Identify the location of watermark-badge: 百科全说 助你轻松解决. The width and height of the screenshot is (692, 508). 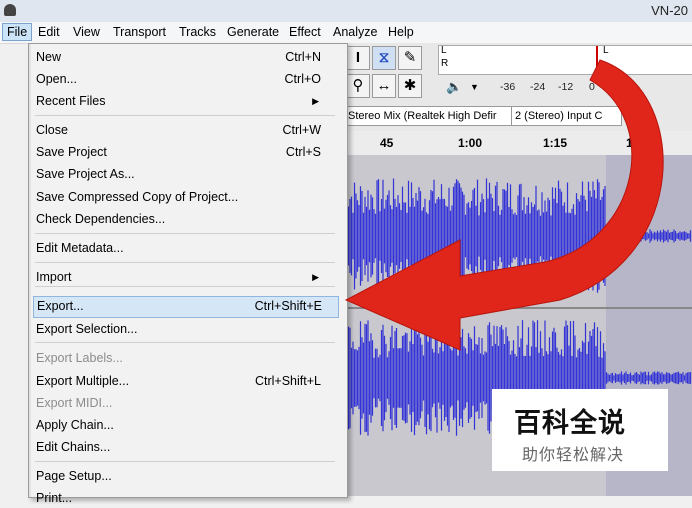
(580, 430).